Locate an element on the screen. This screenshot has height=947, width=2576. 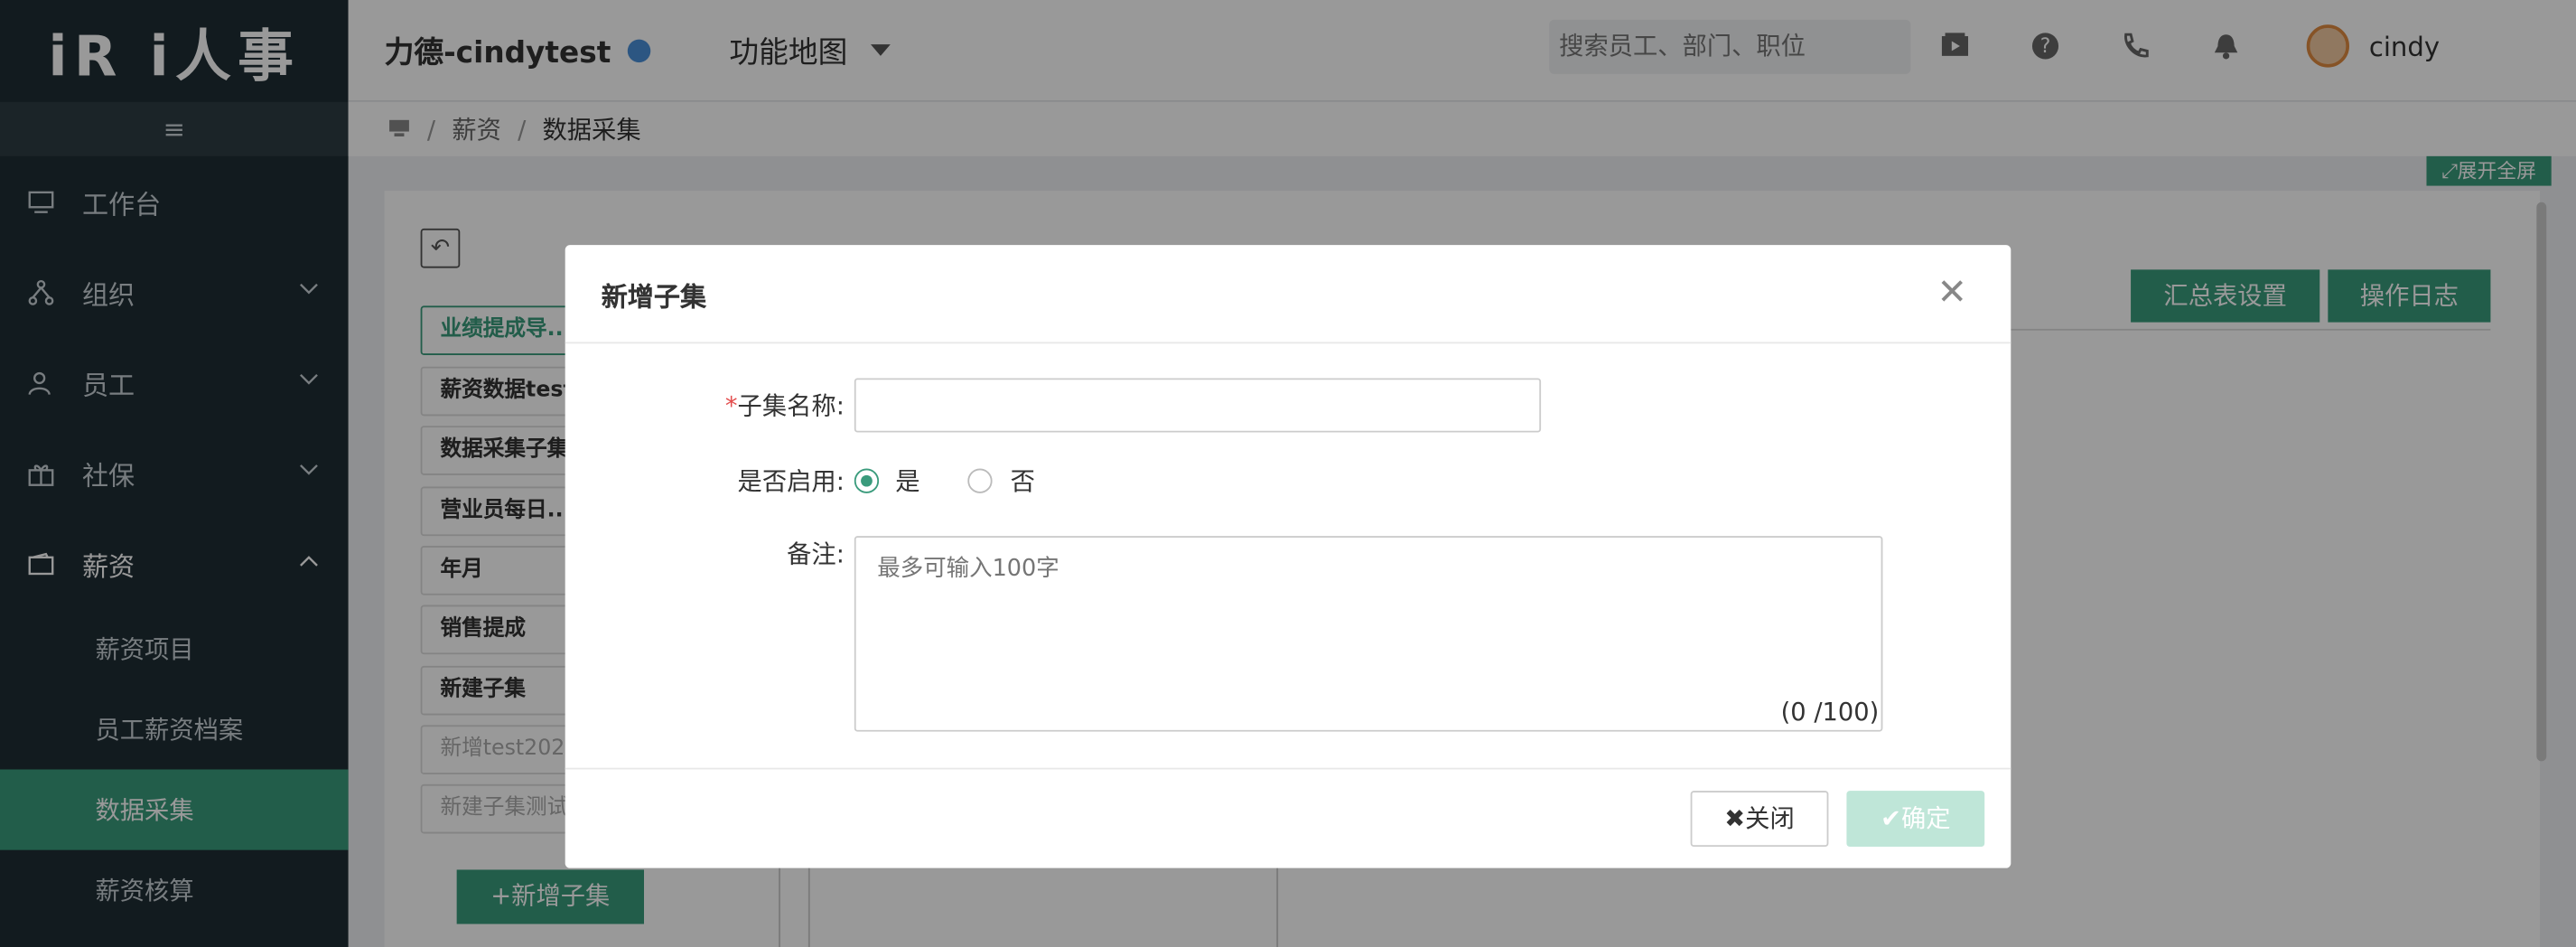
dialog-footer-divider is located at coordinates (1288, 768).